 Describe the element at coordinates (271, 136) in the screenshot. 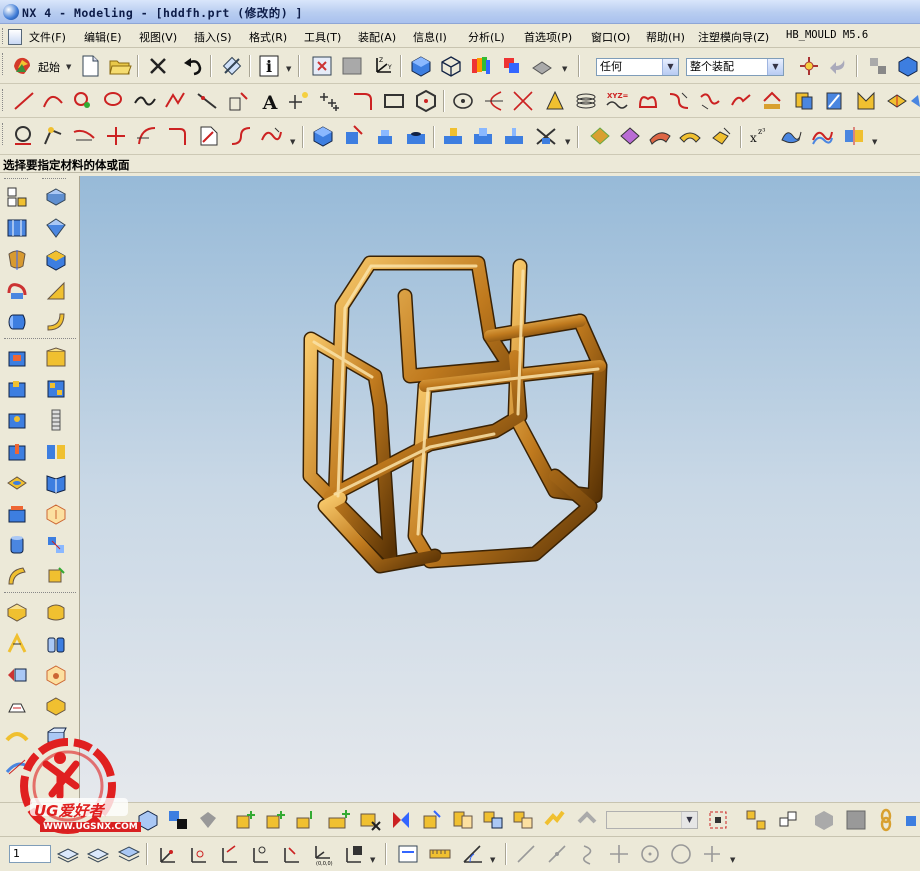

I see `smooth-spline-icon` at that location.